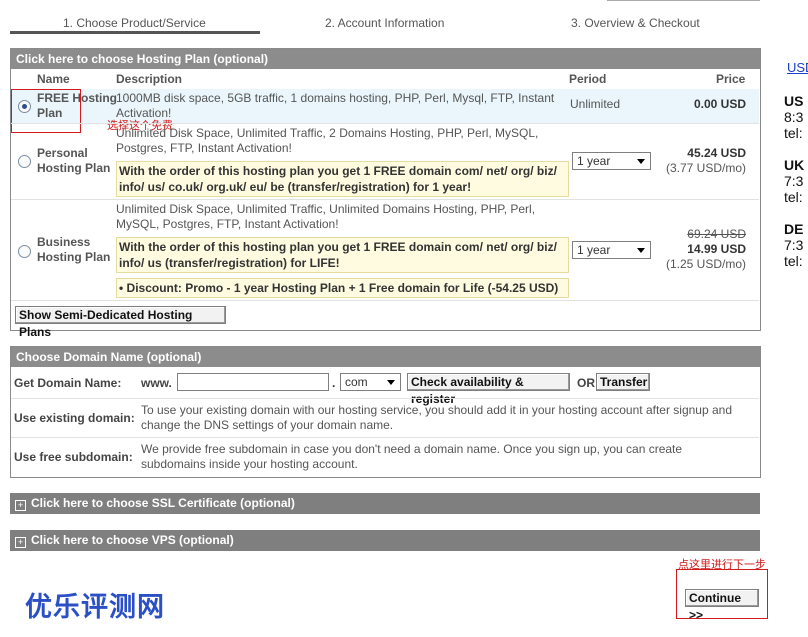 This screenshot has height=637, width=808. Describe the element at coordinates (356, 382) in the screenshot. I see `tld-value: com` at that location.